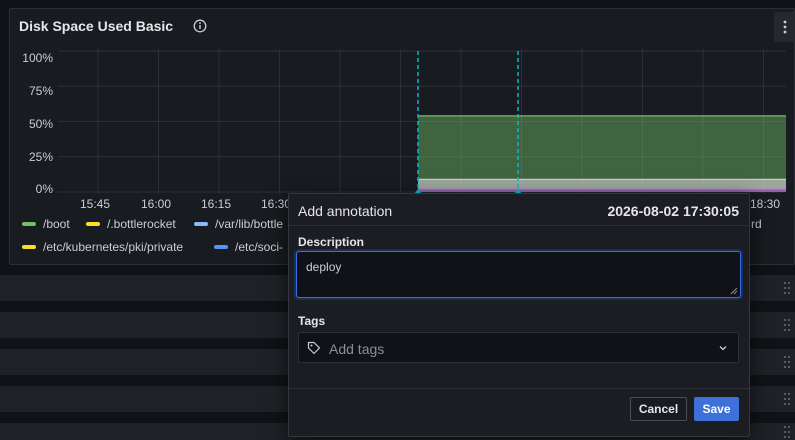 The image size is (795, 440). I want to click on description-textarea: deploy, so click(518, 274).